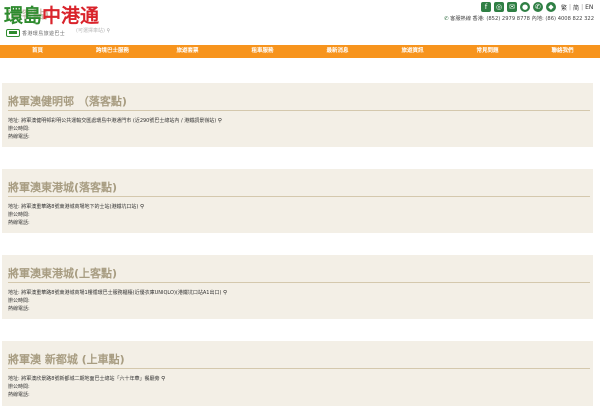 This screenshot has width=600, height=406. Describe the element at coordinates (187, 51) in the screenshot. I see `nav-travel-packages: 旅遊套票` at that location.